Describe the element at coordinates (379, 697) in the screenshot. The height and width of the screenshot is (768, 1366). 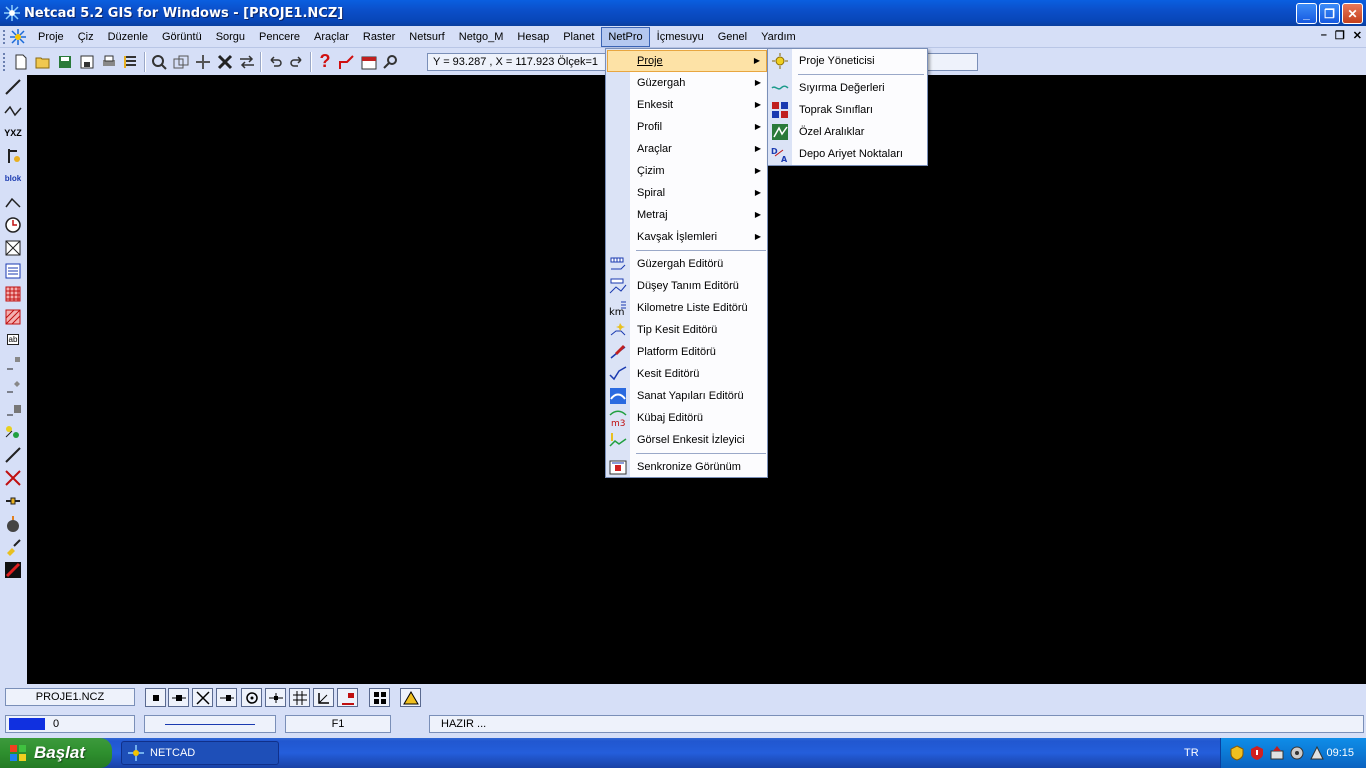
I see `snap-settings-icon` at that location.